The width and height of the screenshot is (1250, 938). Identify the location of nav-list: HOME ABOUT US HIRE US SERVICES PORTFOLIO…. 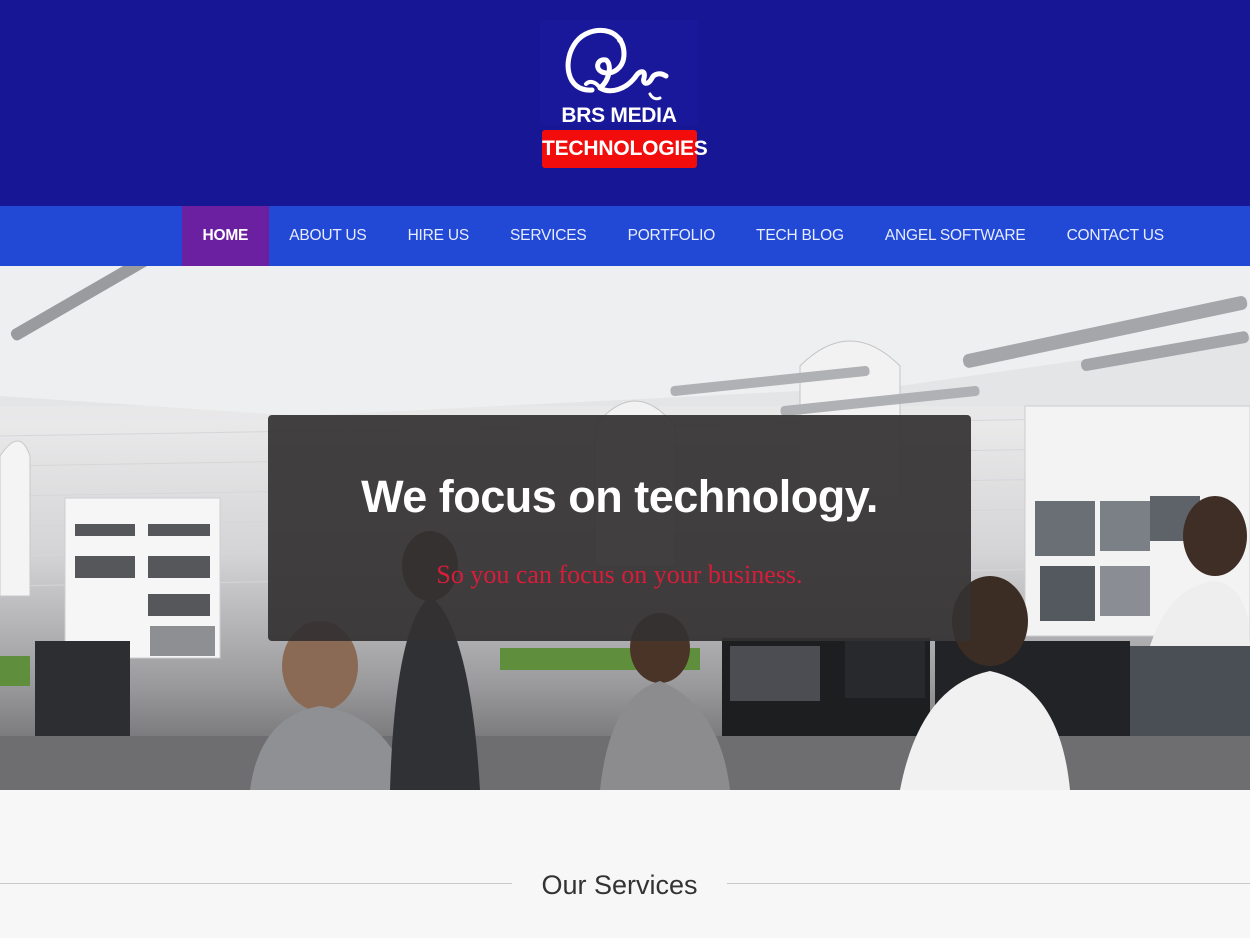
(683, 236).